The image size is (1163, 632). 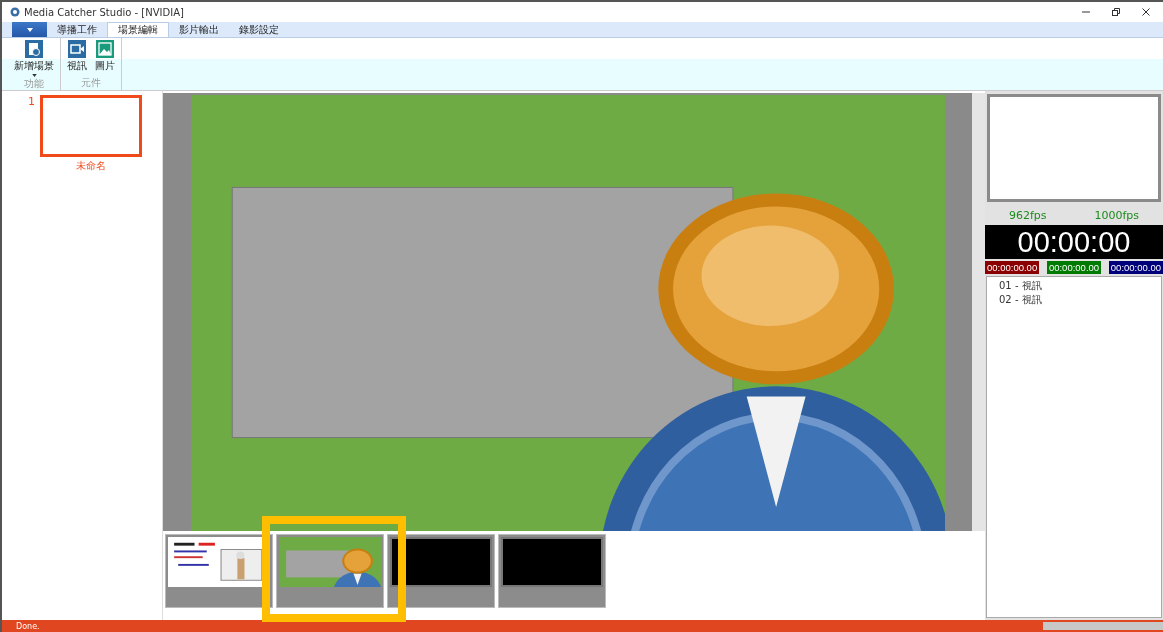 I want to click on ribbon-tab: 導播工作, so click(x=77, y=29).